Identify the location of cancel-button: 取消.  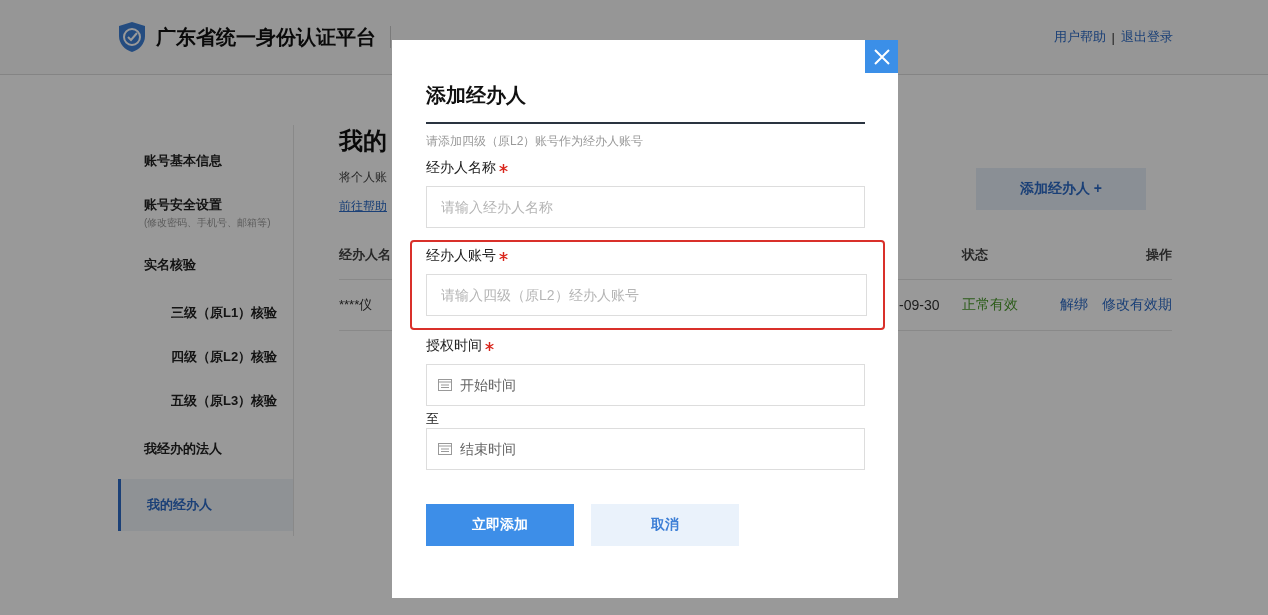
(665, 525).